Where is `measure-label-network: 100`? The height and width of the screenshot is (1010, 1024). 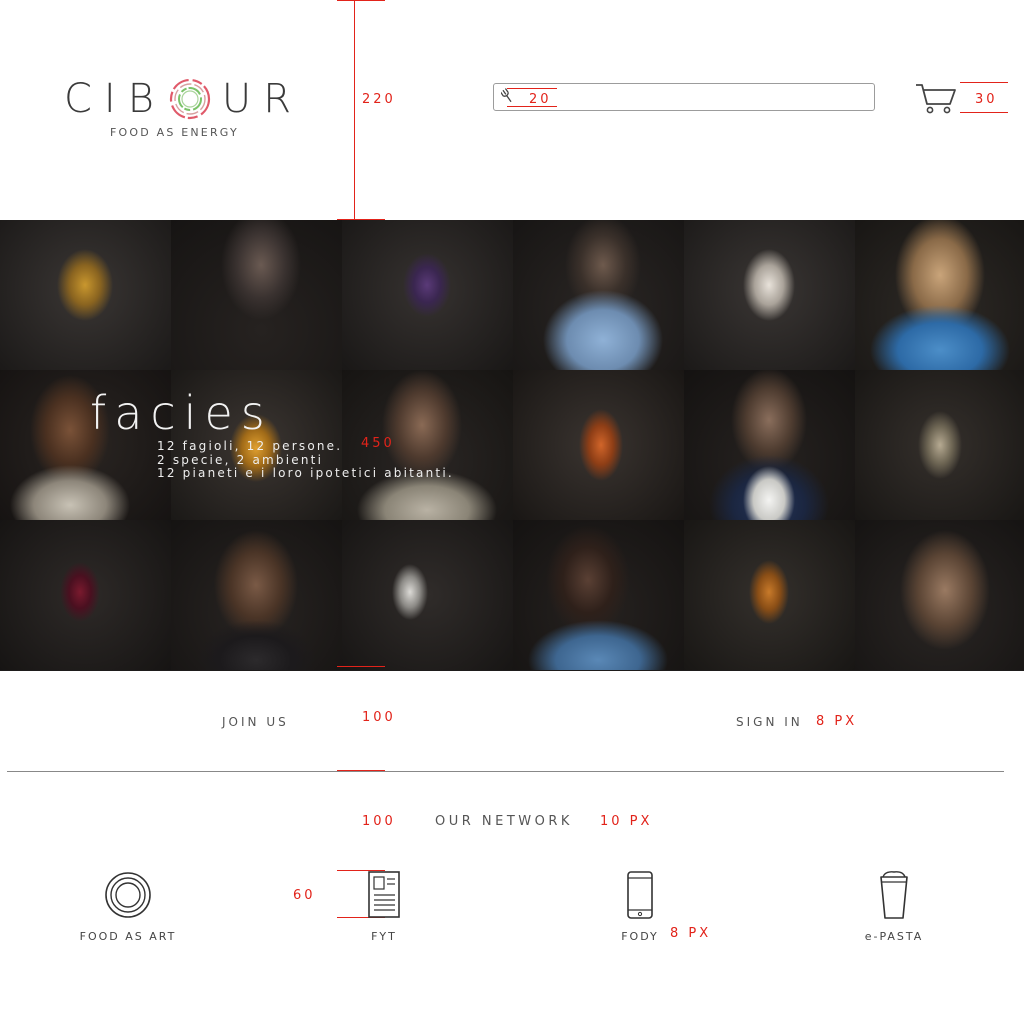 measure-label-network: 100 is located at coordinates (379, 821).